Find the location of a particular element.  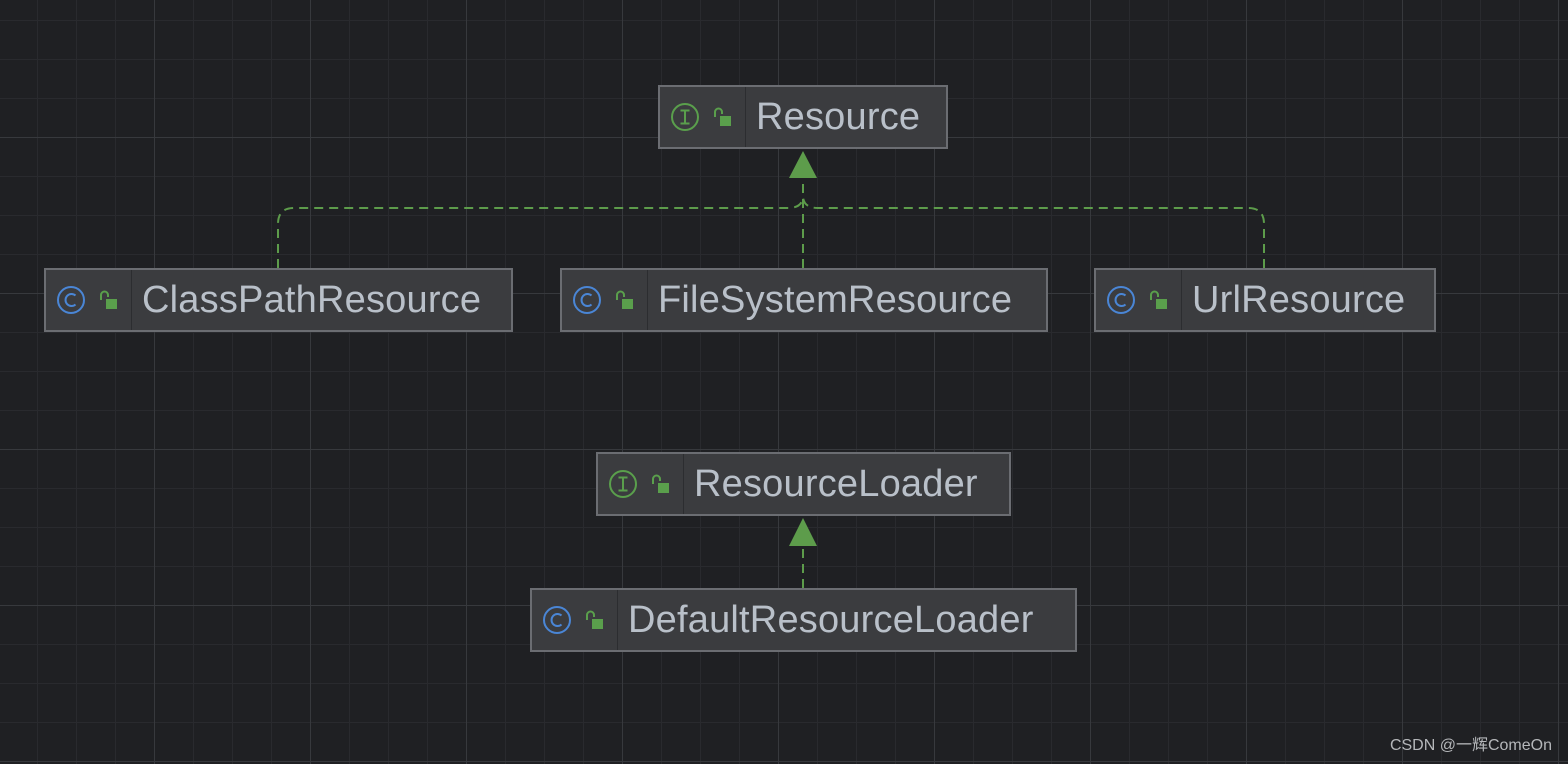

node-label-classpathresource: ClassPathResource is located at coordinates (312, 299).